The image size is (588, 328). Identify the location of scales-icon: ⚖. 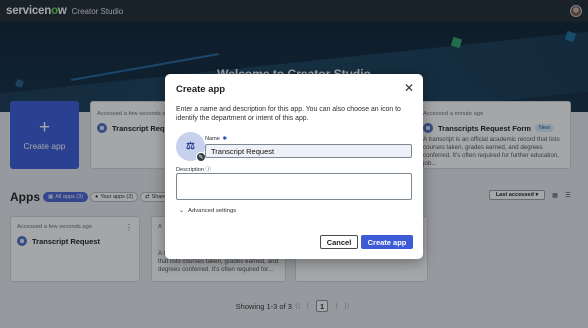
(190, 146).